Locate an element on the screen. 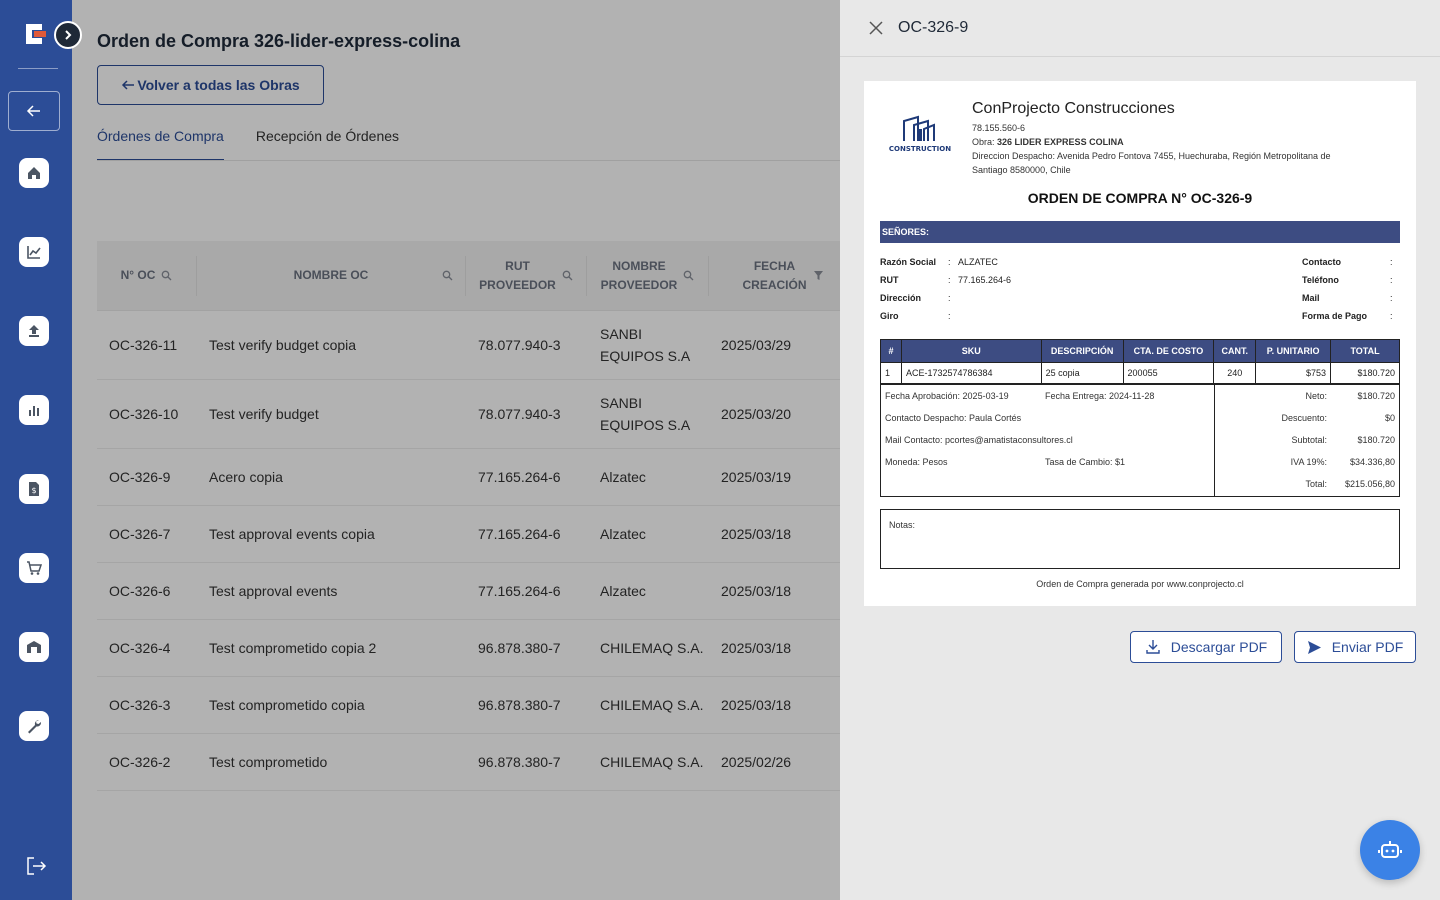  send-icon is located at coordinates (1314, 647).